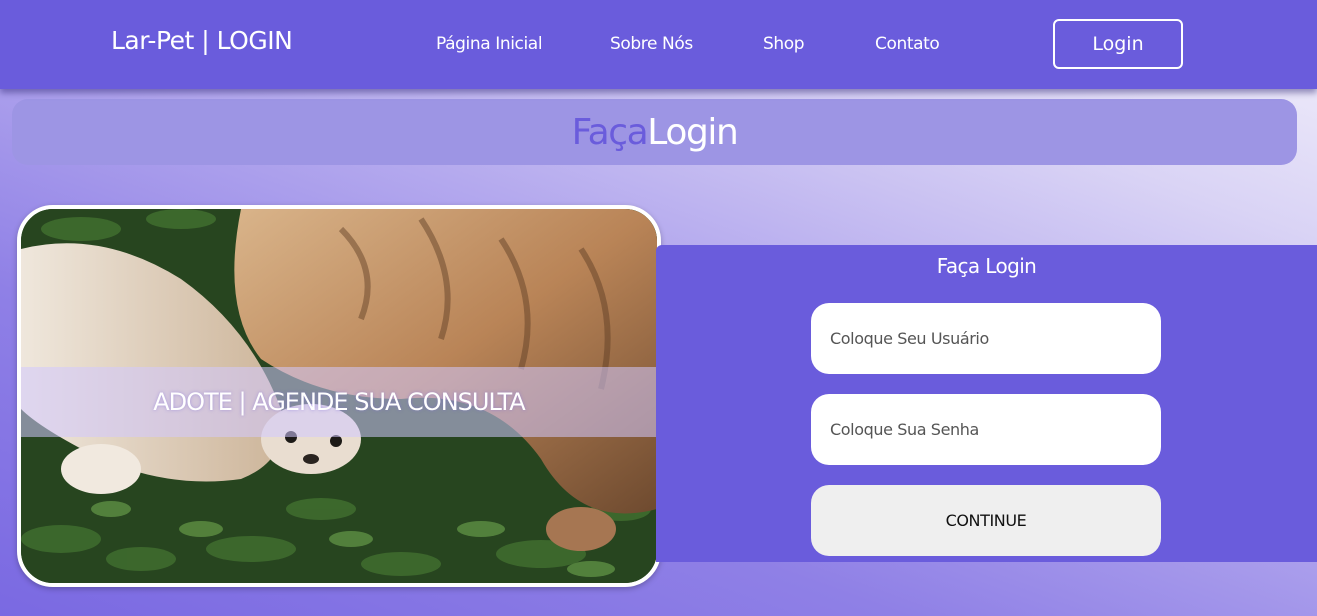  I want to click on image-overlay-banner: ADOTE | AGENDE SUA CONSULTA, so click(339, 402).